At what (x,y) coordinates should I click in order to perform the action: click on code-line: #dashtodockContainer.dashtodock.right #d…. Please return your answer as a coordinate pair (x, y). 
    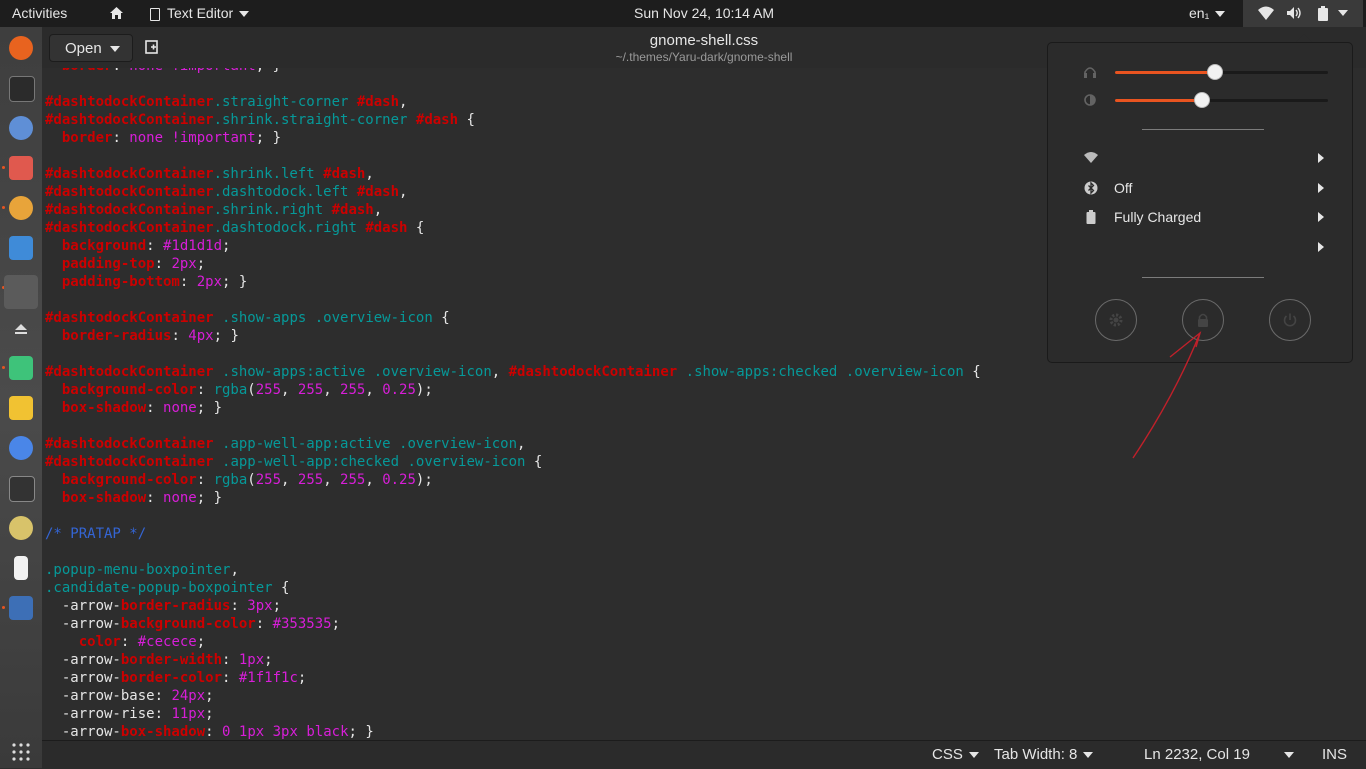
    Looking at the image, I should click on (235, 228).